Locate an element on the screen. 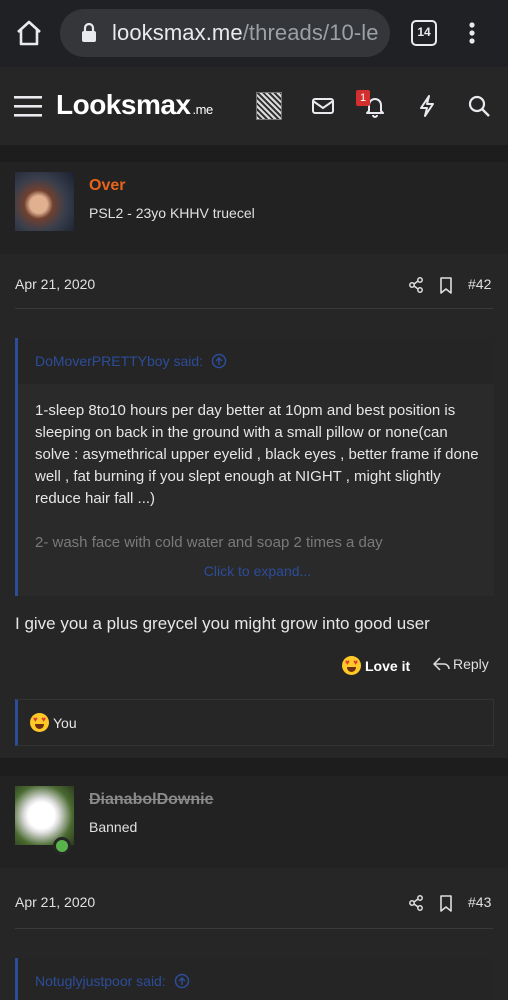 Image resolution: width=508 pixels, height=1000 pixels. browser-toolbar: looksmax.me/threads/10-le 14 is located at coordinates (254, 33).